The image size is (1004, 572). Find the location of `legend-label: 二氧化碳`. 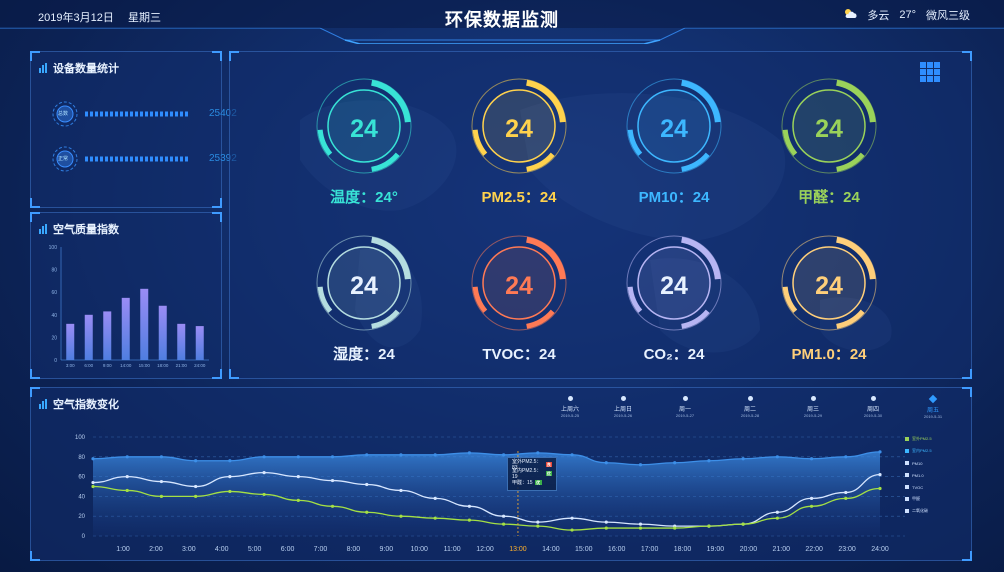

legend-label: 二氧化碳 is located at coordinates (920, 510).